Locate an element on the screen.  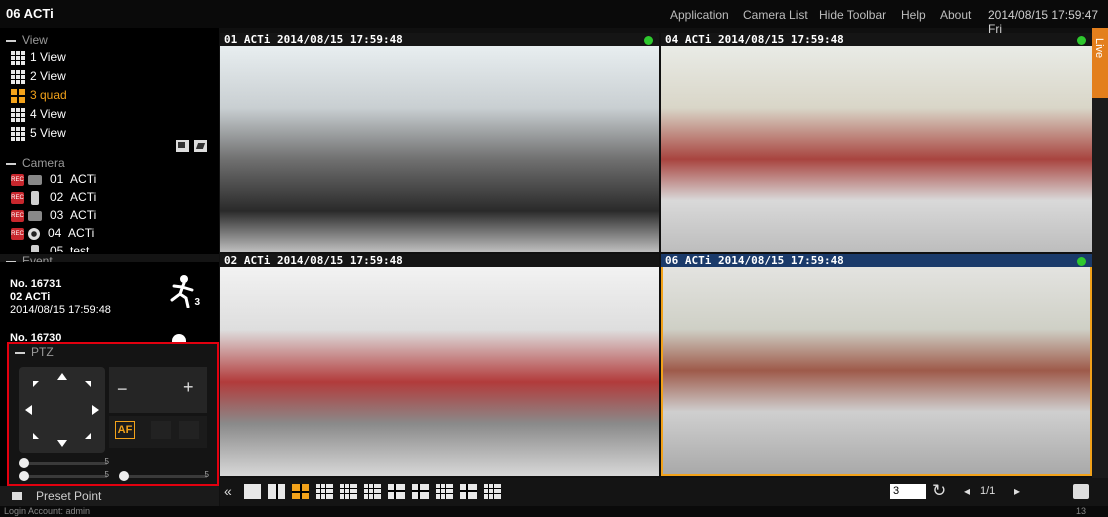
edit-view-icon is located at coordinates (200, 146).